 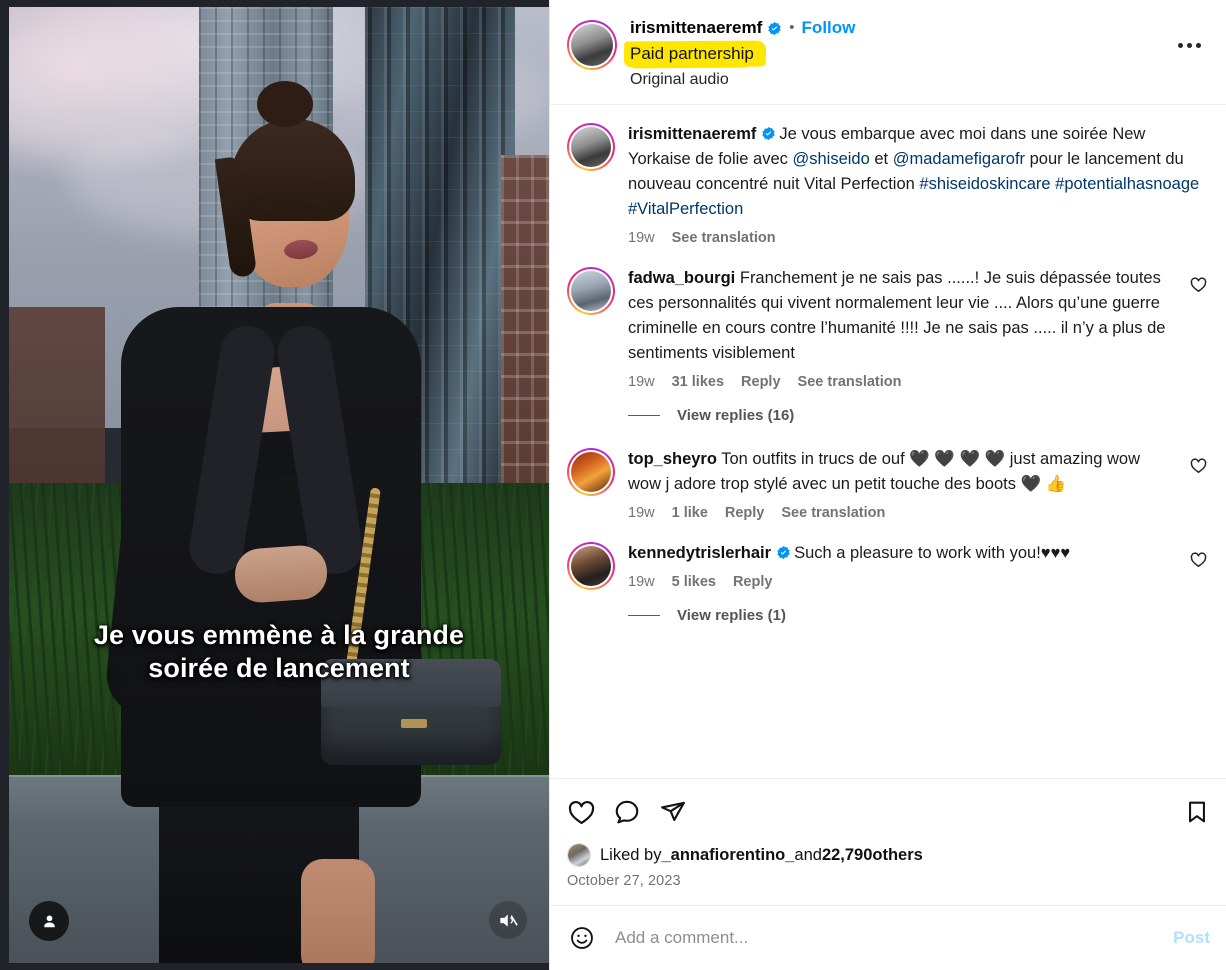 I want to click on eye-right, so click(x=315, y=201).